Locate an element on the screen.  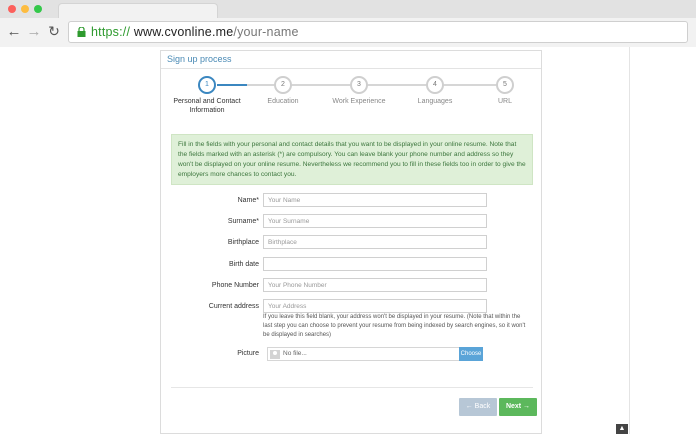
surname-label: Surname* is located at coordinates (243, 221).